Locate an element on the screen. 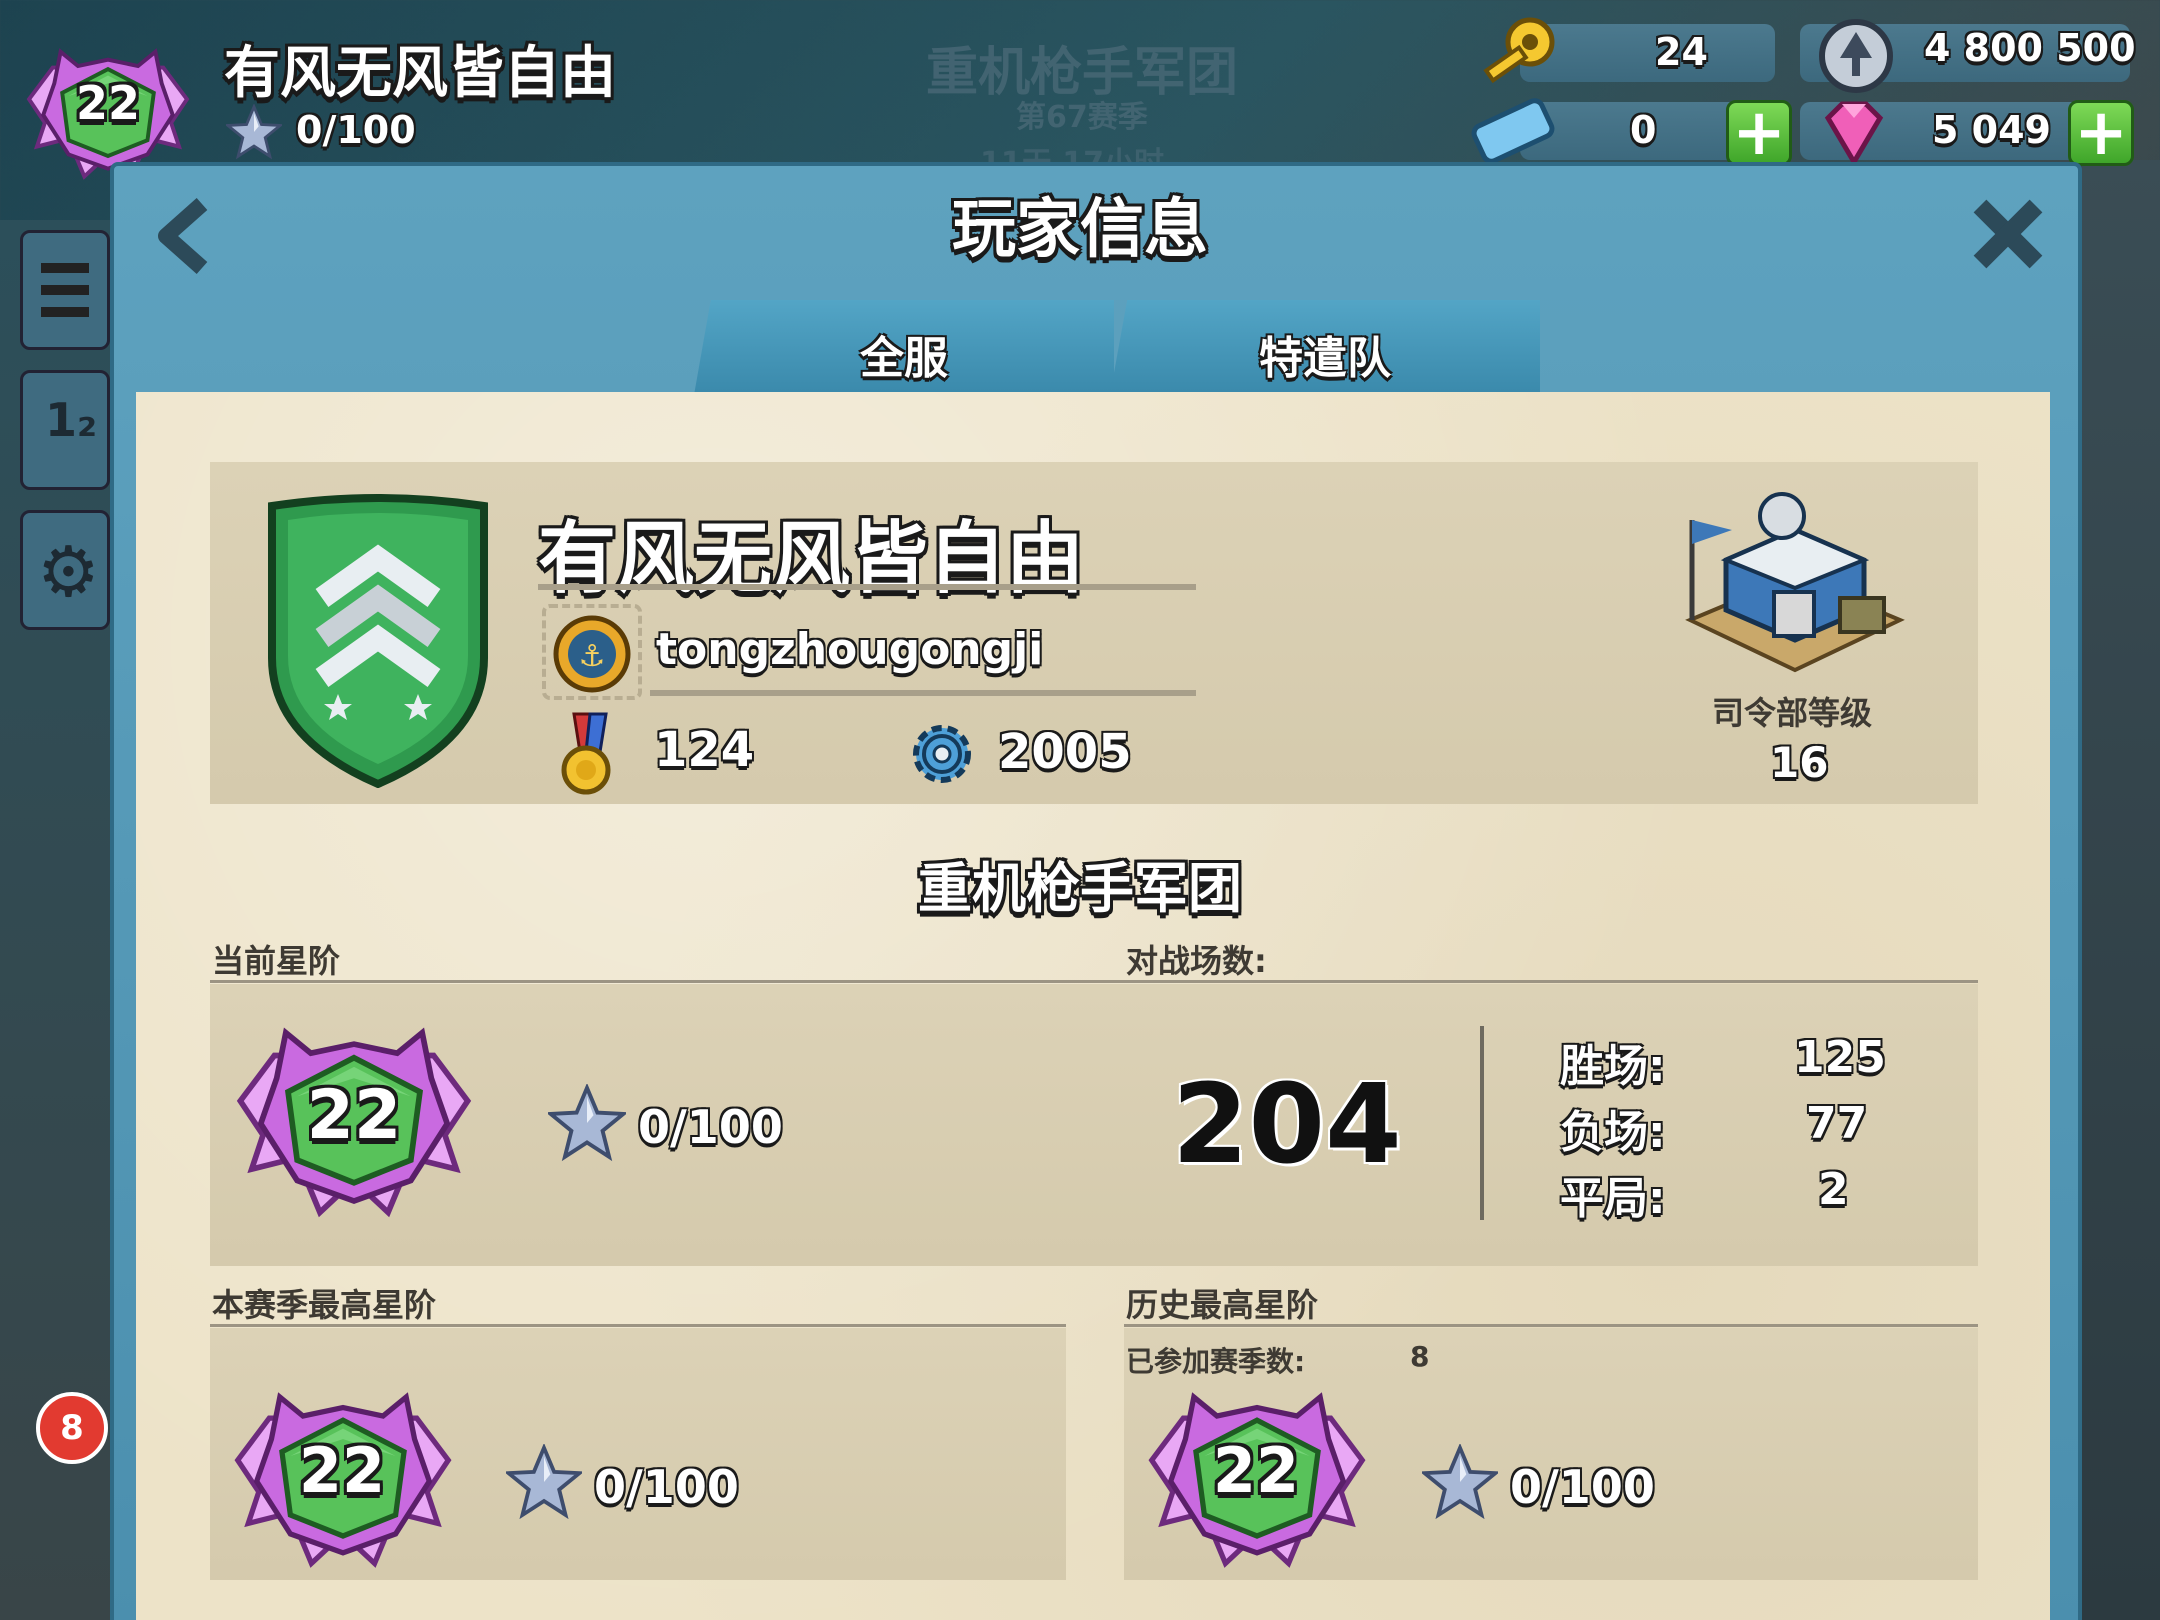 The image size is (2160, 1620). intel-value: 4 800 500 is located at coordinates (2030, 48).